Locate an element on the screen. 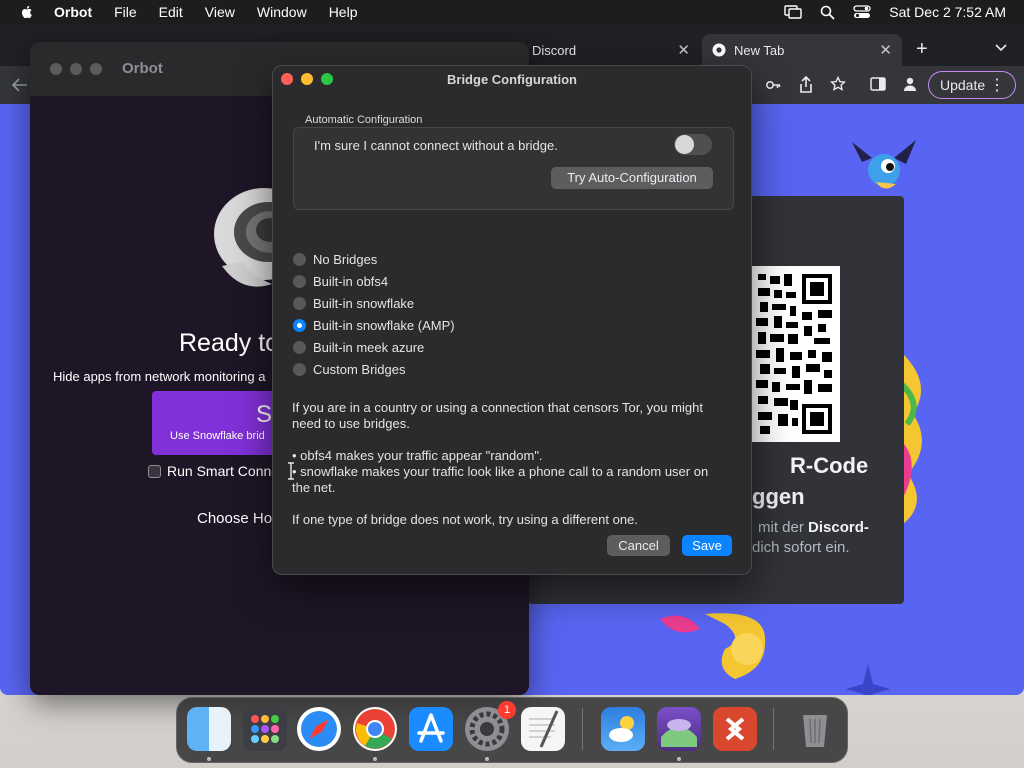  settings-badge: 1 is located at coordinates (507, 710).